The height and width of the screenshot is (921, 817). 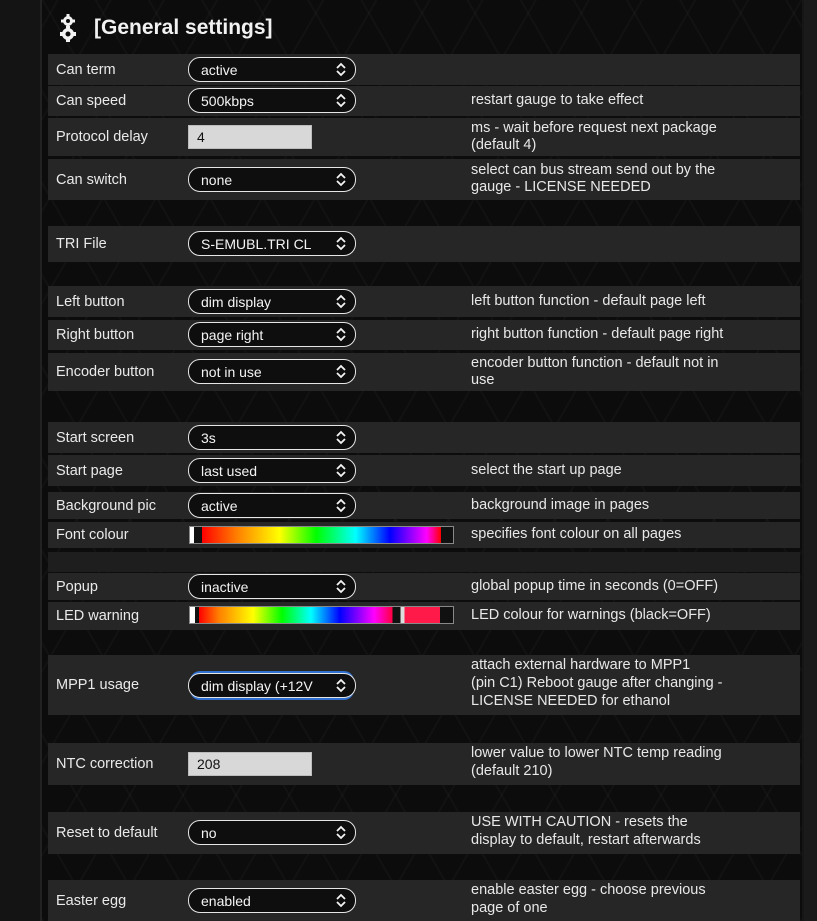 What do you see at coordinates (597, 683) in the screenshot?
I see `mpp1-usage-desc-2: (pin C1) Reboot gauge after changing -` at bounding box center [597, 683].